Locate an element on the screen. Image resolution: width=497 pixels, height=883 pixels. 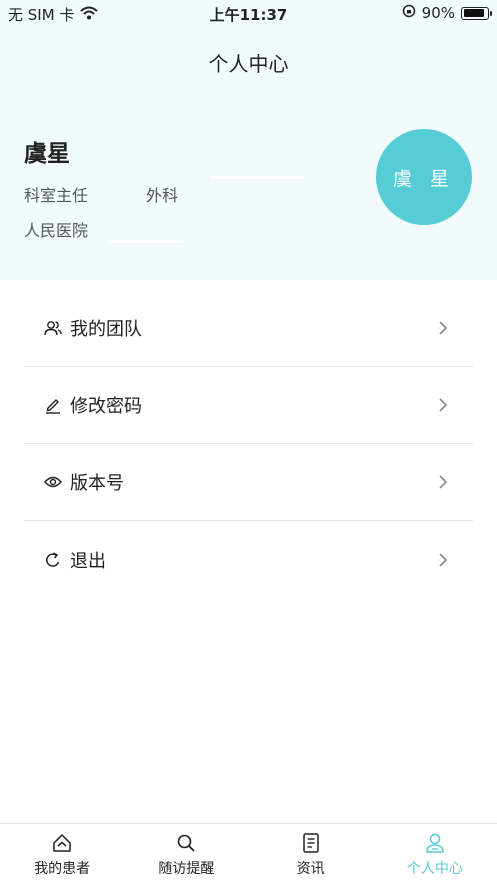
tab-news: 资讯 is located at coordinates (311, 853).